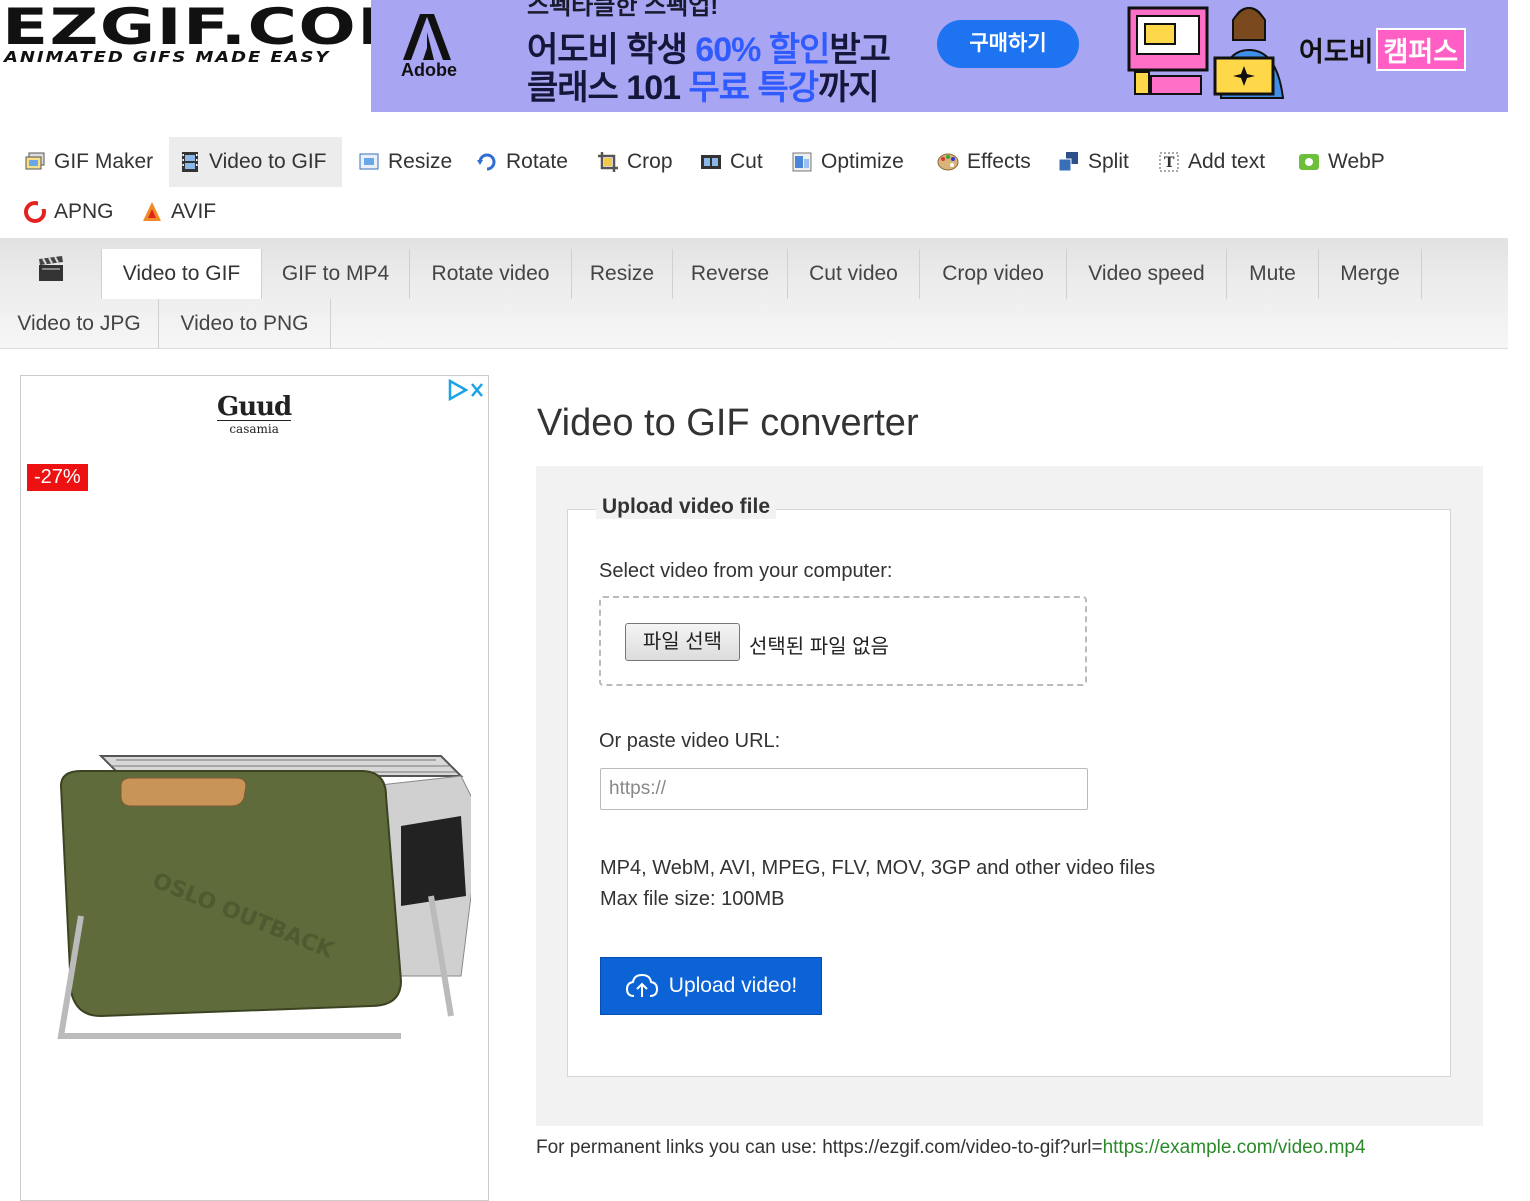  What do you see at coordinates (692, 899) in the screenshot?
I see `max-file-size-text: Max file size: 100MB` at bounding box center [692, 899].